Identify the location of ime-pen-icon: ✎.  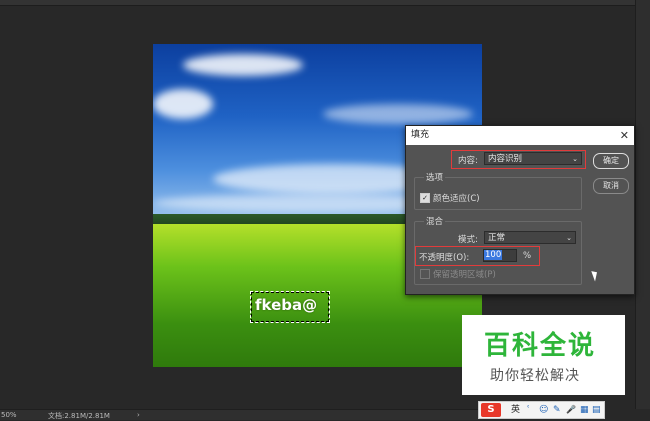
(557, 410).